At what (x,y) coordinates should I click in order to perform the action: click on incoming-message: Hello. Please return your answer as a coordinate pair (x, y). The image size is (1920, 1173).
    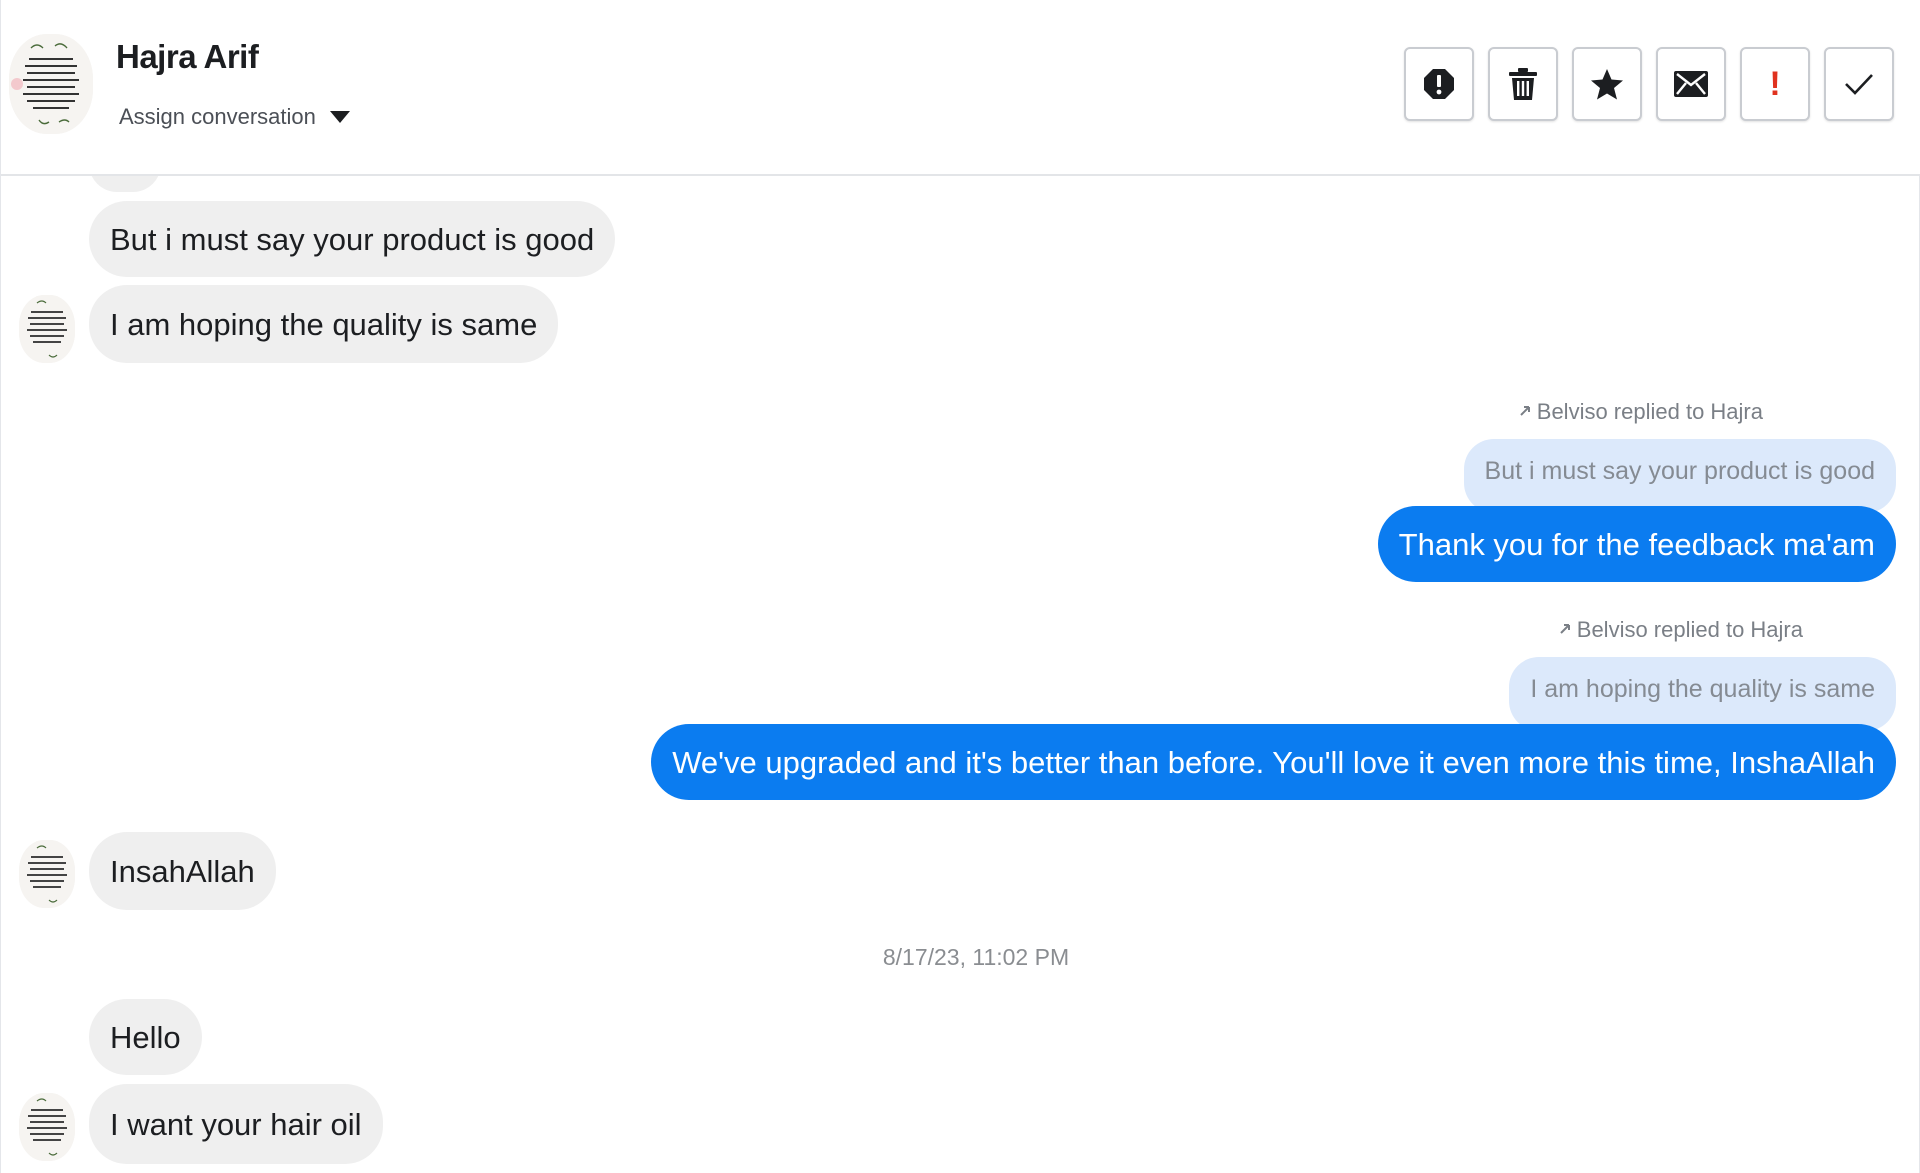
    Looking at the image, I should click on (145, 1037).